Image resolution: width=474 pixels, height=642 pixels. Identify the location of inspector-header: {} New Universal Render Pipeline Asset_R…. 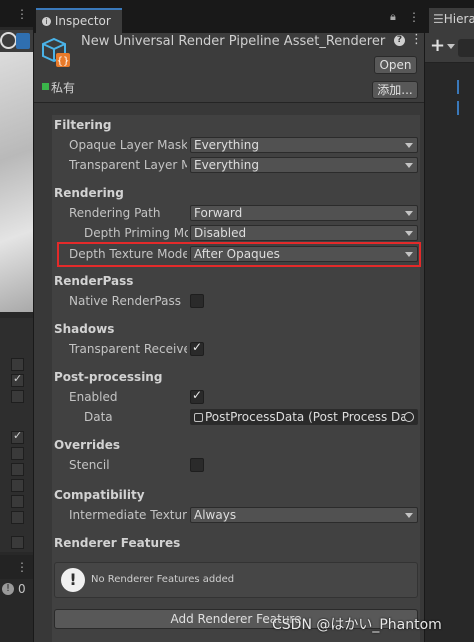
(229, 67).